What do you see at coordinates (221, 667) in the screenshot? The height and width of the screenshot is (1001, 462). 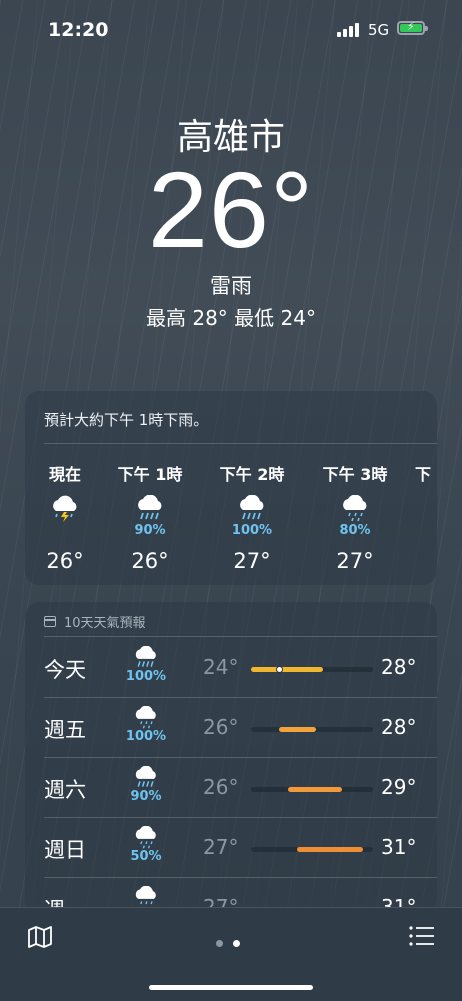 I see `day-low: 24°` at bounding box center [221, 667].